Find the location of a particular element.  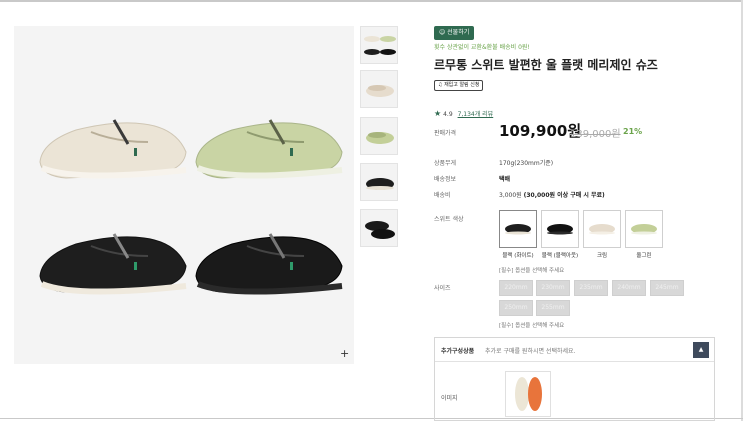

color-name: 크림 is located at coordinates (602, 256).